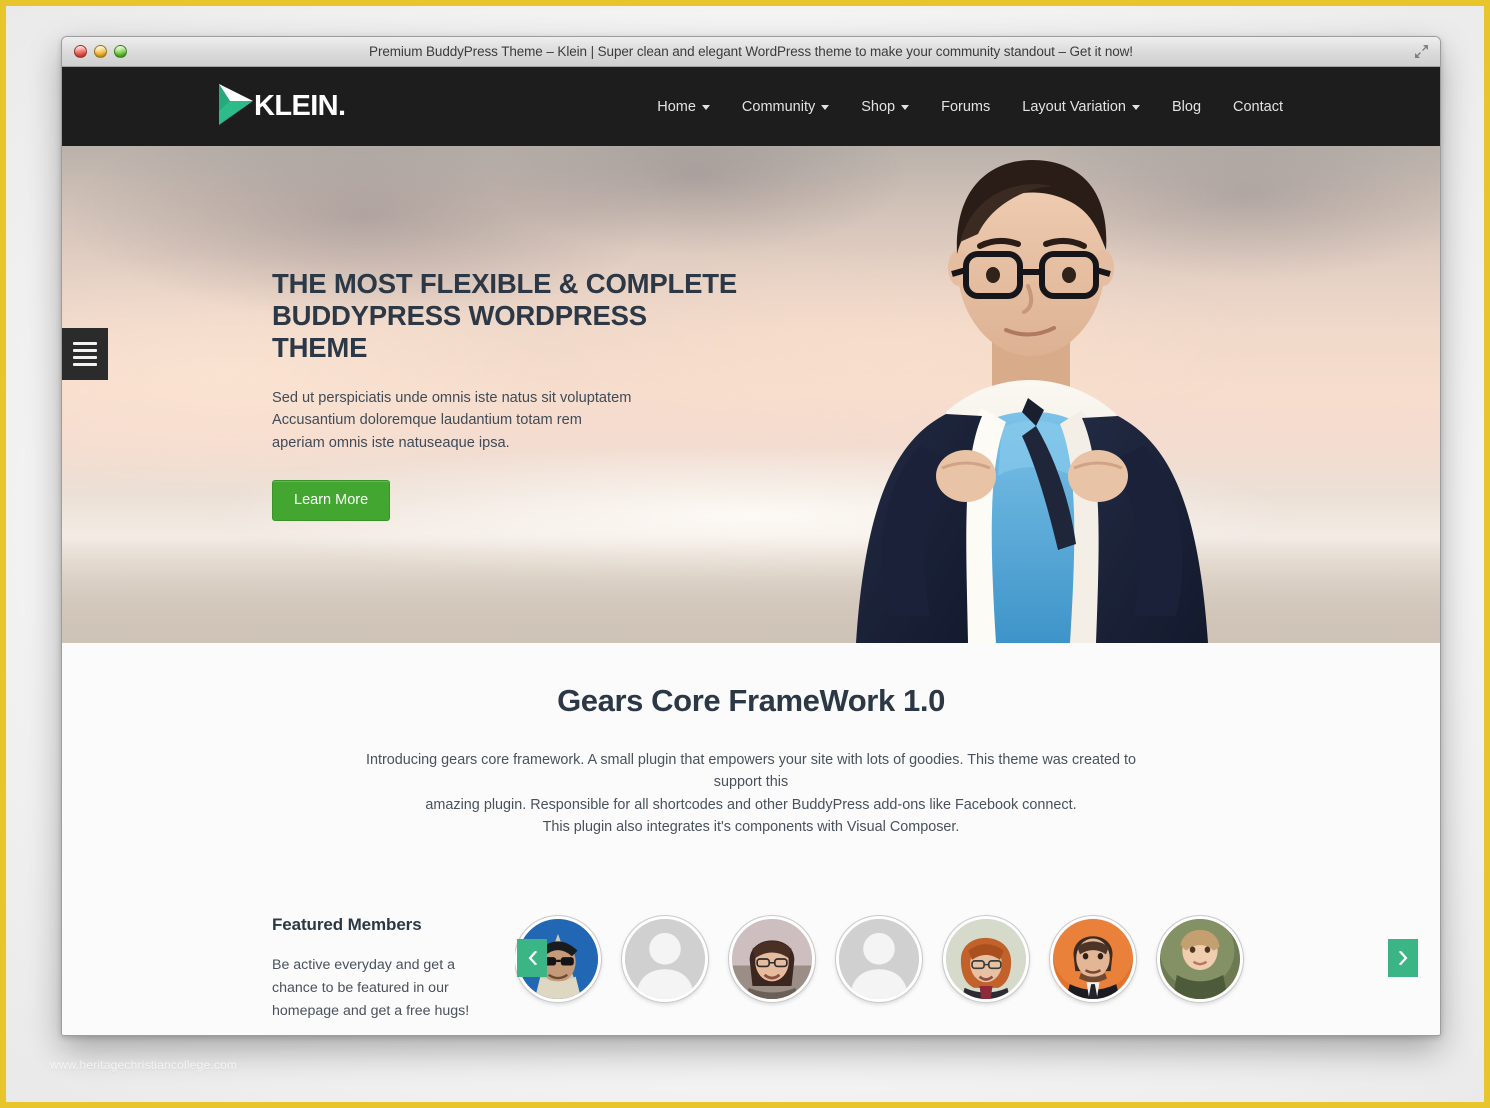  What do you see at coordinates (1403, 957) in the screenshot?
I see `chevron-right-icon` at bounding box center [1403, 957].